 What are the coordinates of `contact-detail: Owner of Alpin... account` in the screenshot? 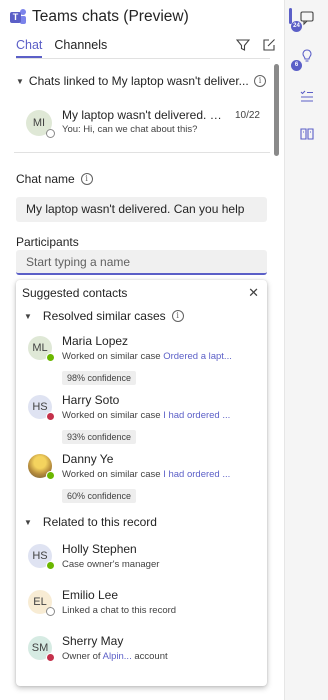 It's located at (115, 656).